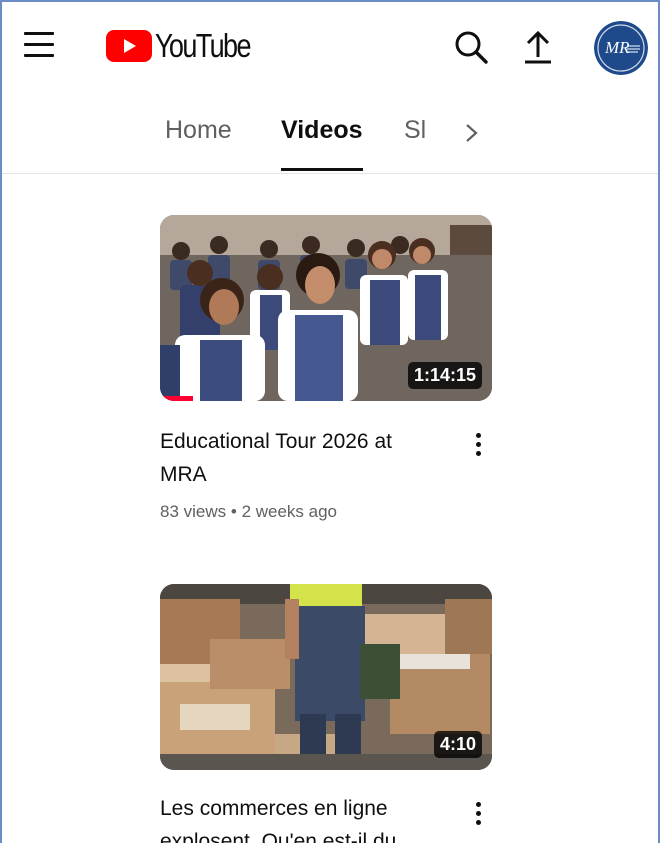 The image size is (660, 843). What do you see at coordinates (330, 47) in the screenshot?
I see `top-app-bar: YouTube MR` at bounding box center [330, 47].